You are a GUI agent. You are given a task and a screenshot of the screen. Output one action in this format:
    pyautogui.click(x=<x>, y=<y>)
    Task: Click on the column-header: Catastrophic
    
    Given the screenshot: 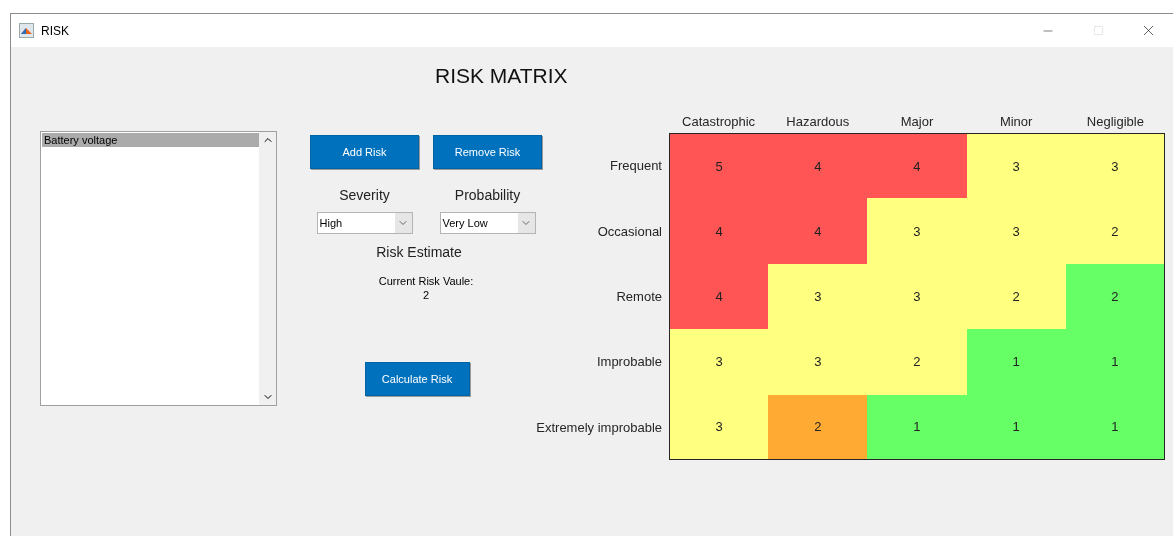 What is the action you would take?
    pyautogui.click(x=719, y=121)
    